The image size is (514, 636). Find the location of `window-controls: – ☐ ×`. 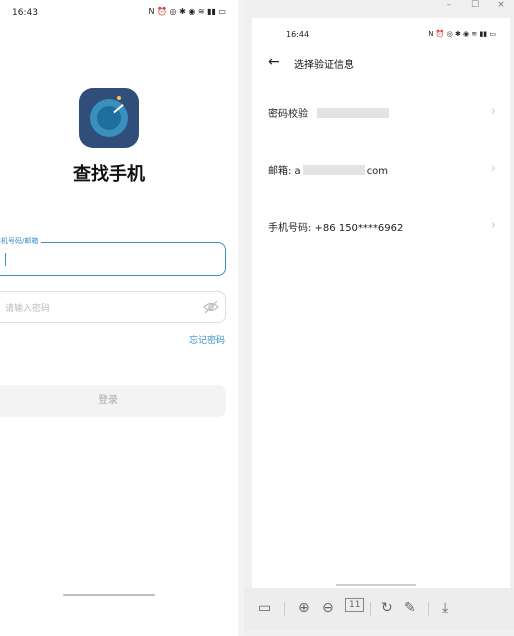

window-controls: – ☐ × is located at coordinates (475, 7).